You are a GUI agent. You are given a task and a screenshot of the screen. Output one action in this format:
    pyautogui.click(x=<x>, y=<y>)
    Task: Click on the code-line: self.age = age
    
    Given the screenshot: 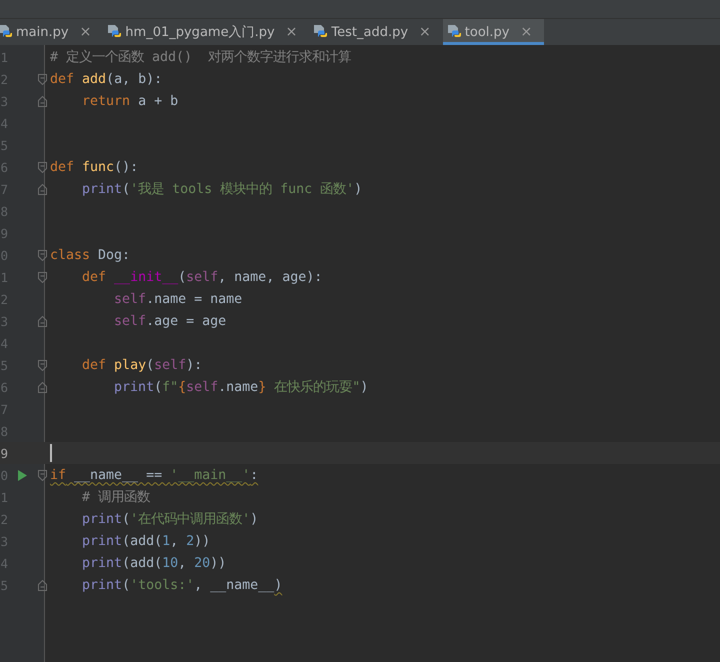 What is the action you would take?
    pyautogui.click(x=169, y=321)
    